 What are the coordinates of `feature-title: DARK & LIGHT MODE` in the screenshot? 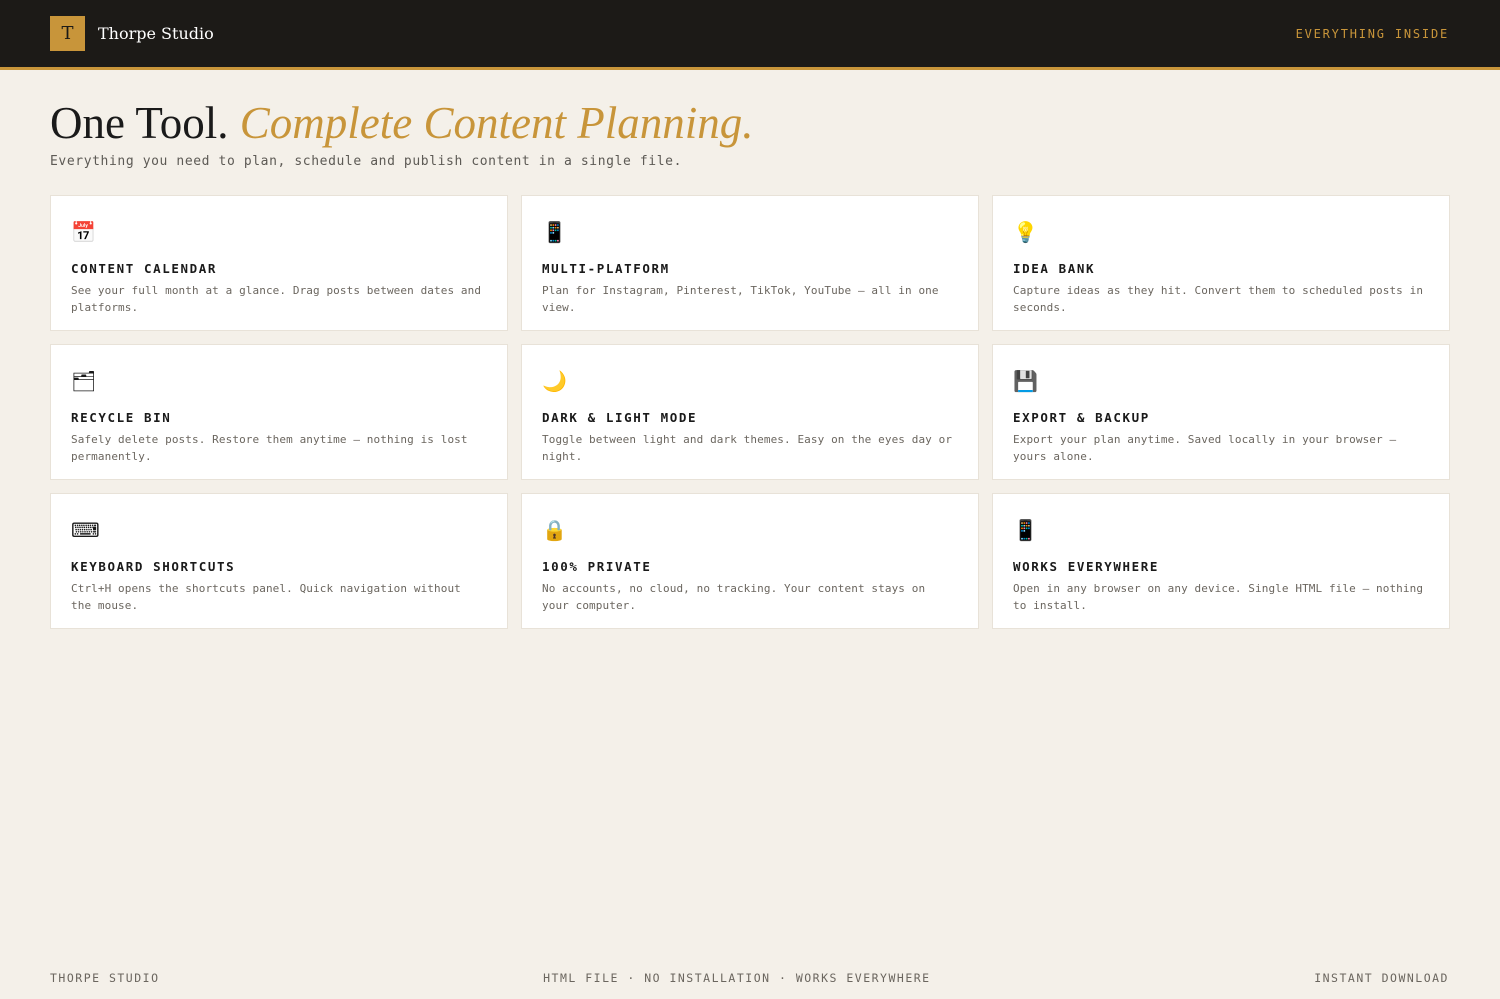 It's located at (620, 417).